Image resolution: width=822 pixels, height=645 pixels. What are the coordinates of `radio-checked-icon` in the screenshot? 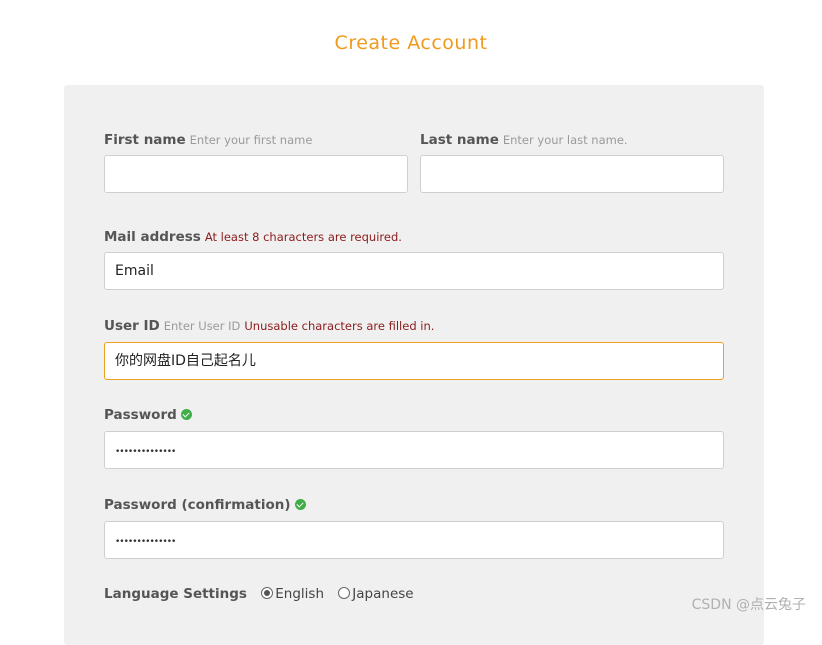 It's located at (267, 593).